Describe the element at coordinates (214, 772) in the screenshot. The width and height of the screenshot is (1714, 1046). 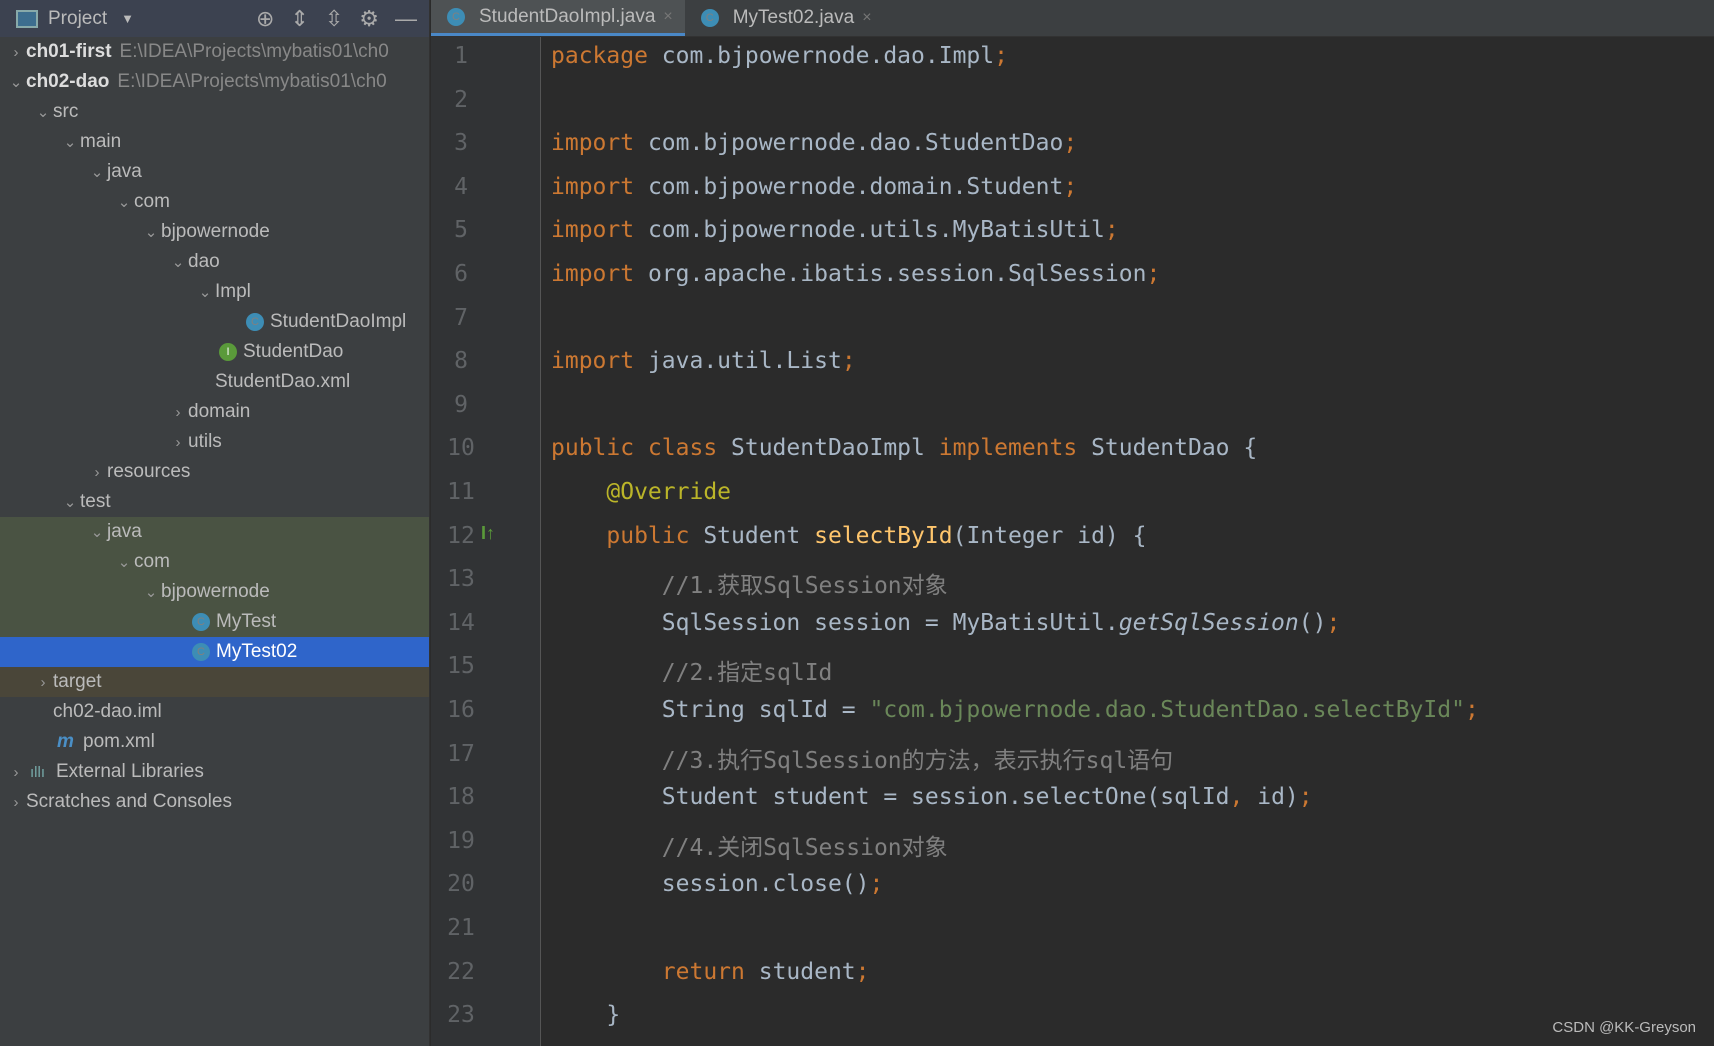
I see `tree-item: › ıllı External Libraries` at that location.